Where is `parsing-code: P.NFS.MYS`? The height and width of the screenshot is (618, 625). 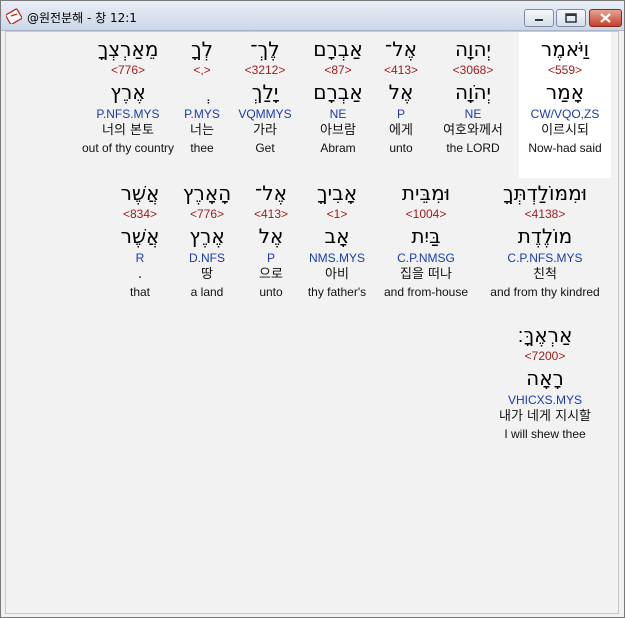
parsing-code: P.NFS.MYS is located at coordinates (128, 114).